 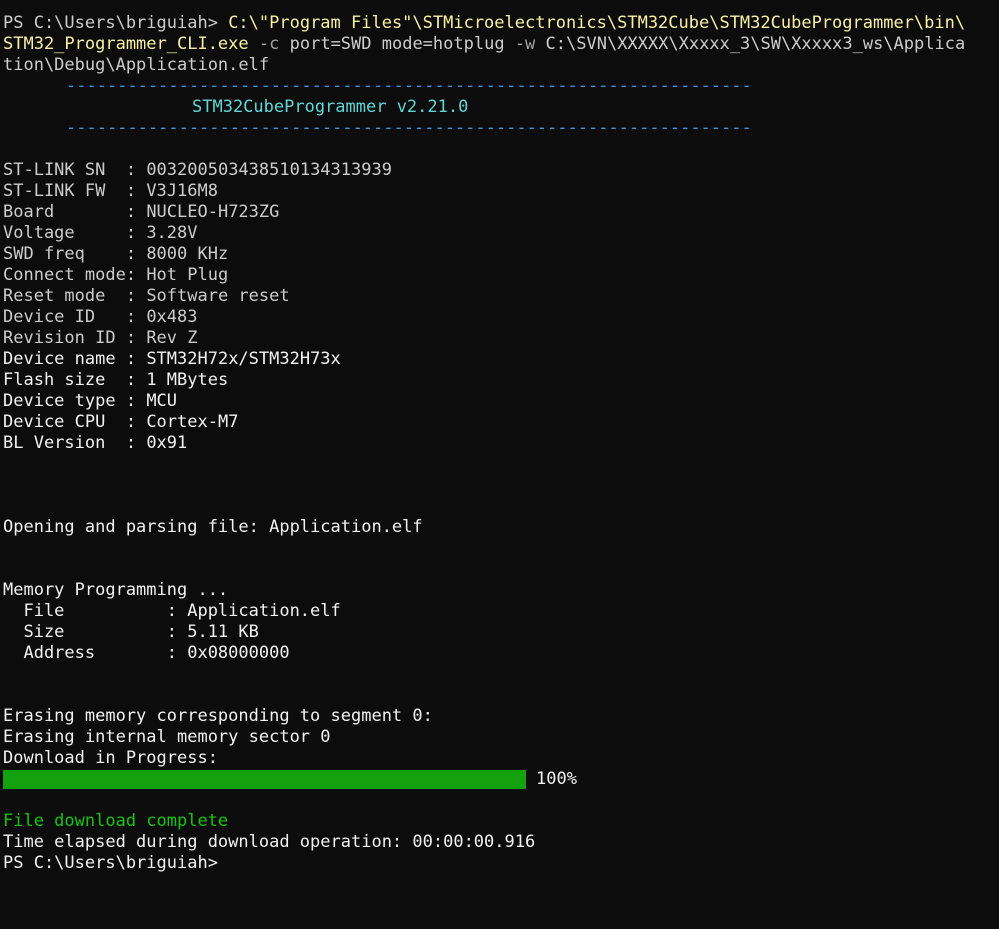 What do you see at coordinates (110, 23) in the screenshot?
I see `shell-prompt: PS C:\Users\briguiah>` at bounding box center [110, 23].